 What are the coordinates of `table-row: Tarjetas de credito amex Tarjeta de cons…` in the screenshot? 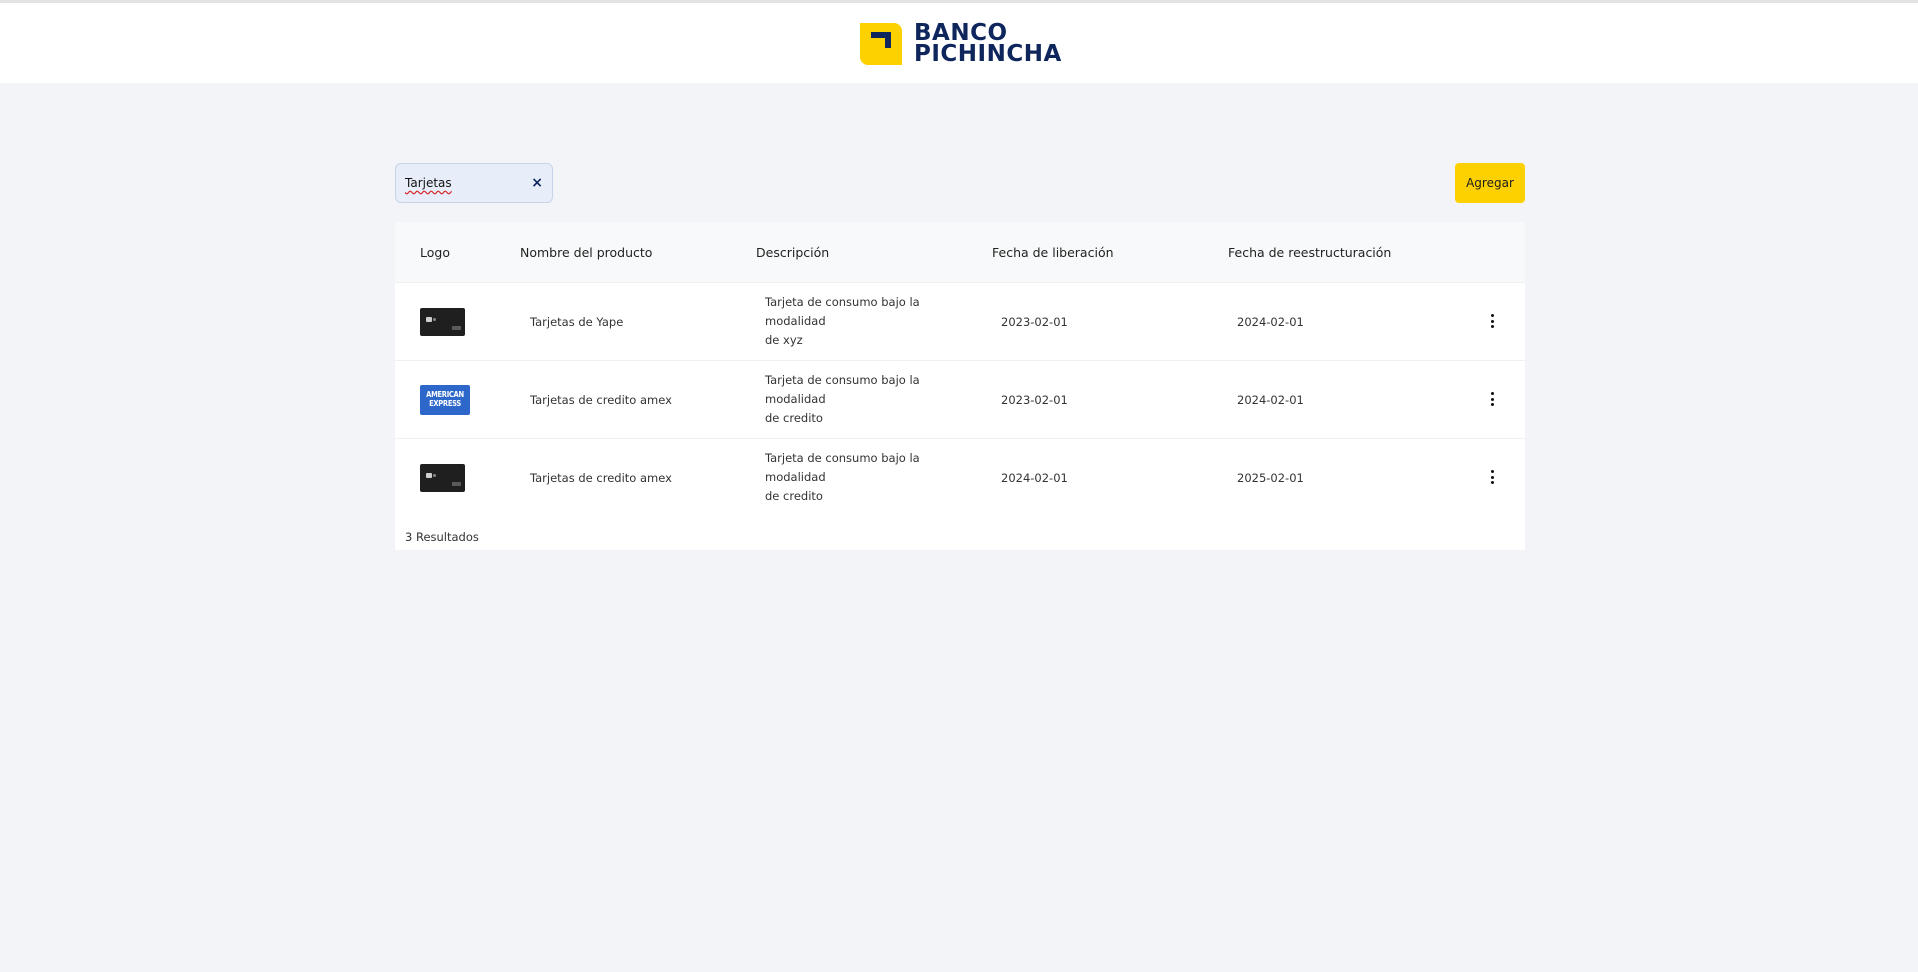 It's located at (960, 477).